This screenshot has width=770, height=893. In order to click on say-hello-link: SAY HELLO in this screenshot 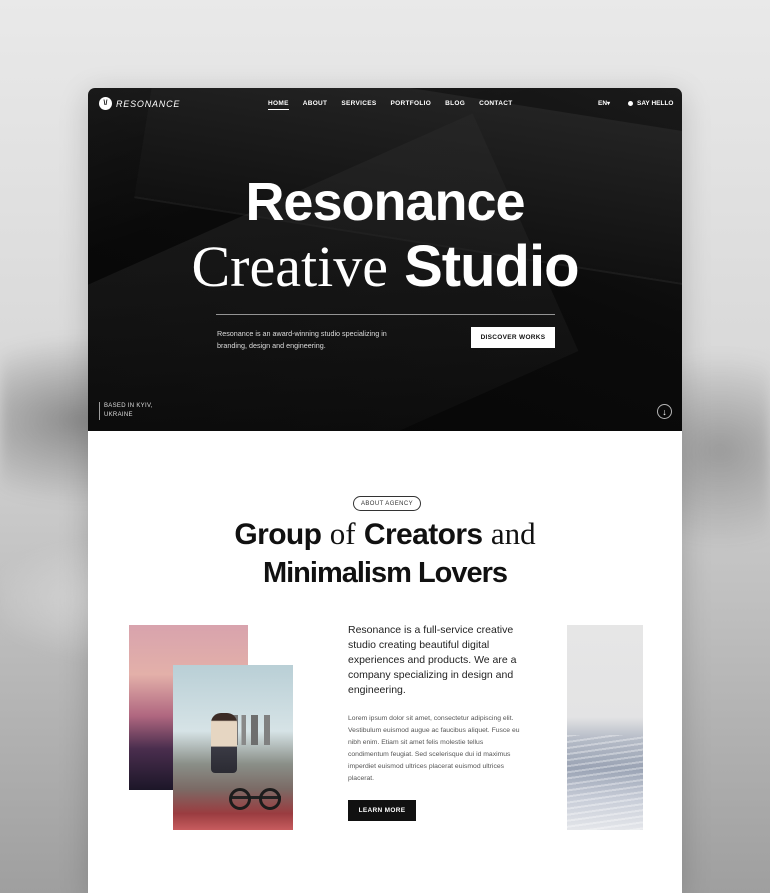, I will do `click(650, 103)`.